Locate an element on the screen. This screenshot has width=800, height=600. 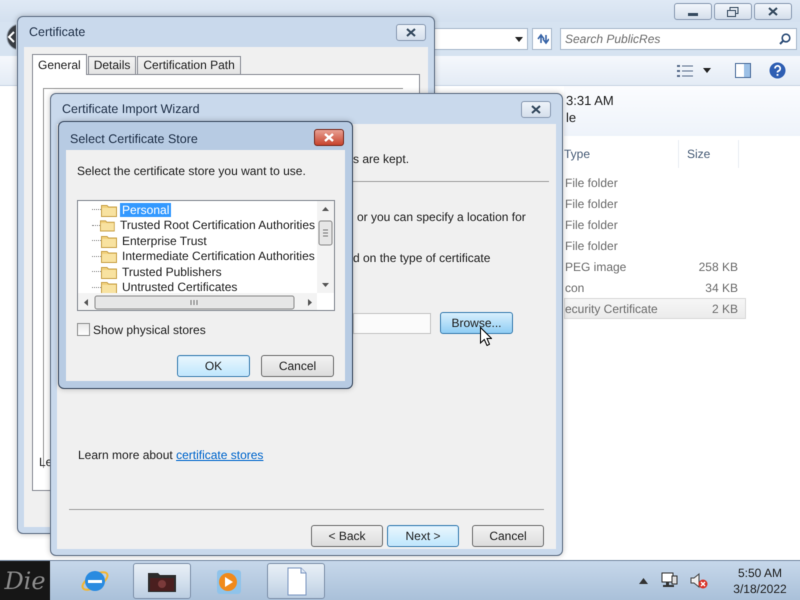
clock-time: 5:50 AM is located at coordinates (760, 572).